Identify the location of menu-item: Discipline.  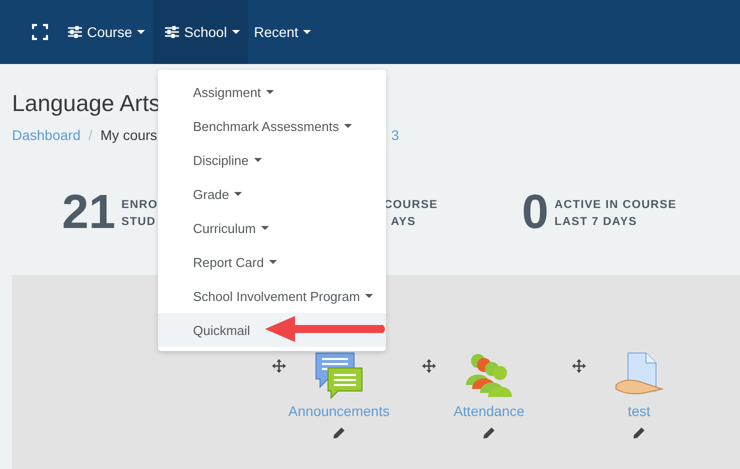
(272, 160).